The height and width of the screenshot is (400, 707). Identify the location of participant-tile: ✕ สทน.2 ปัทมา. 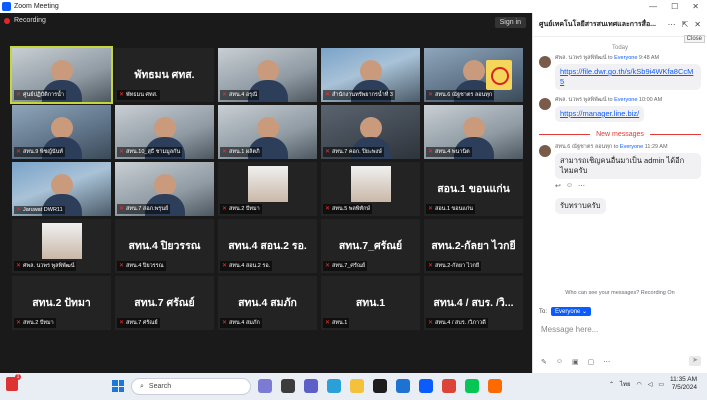
(267, 189).